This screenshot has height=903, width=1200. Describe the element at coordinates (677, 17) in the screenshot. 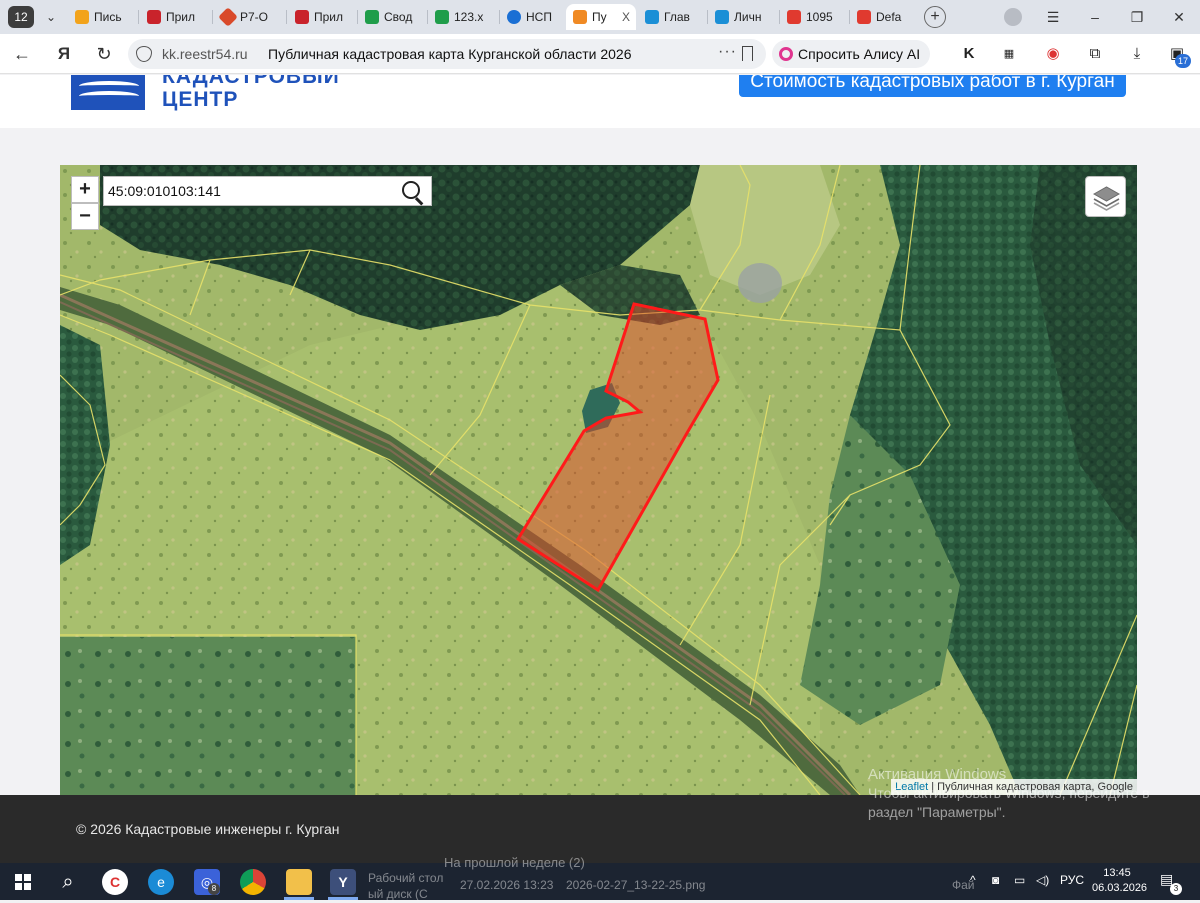

I see `tab-label: Глав` at that location.